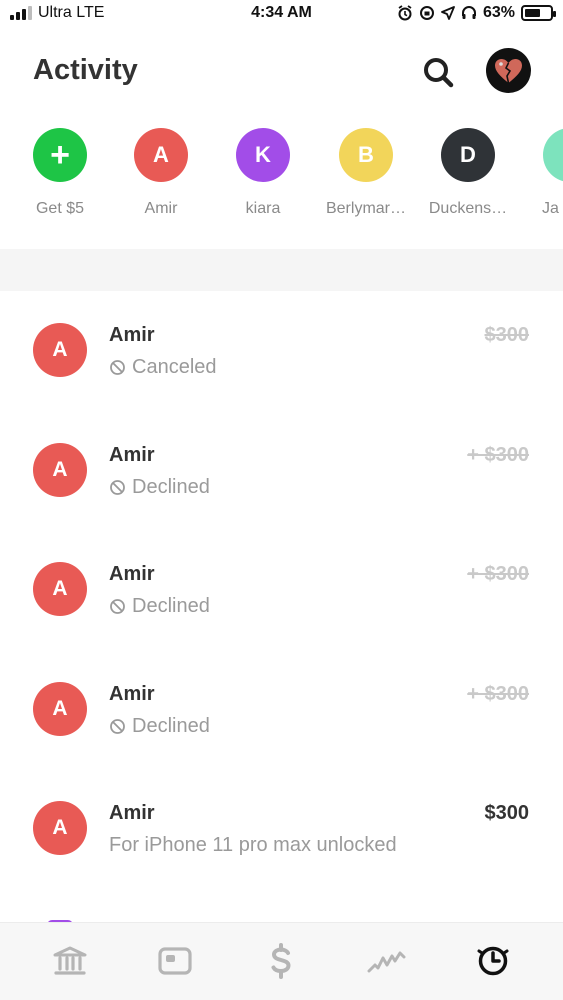  What do you see at coordinates (263, 155) in the screenshot?
I see `contact-avatar: K` at bounding box center [263, 155].